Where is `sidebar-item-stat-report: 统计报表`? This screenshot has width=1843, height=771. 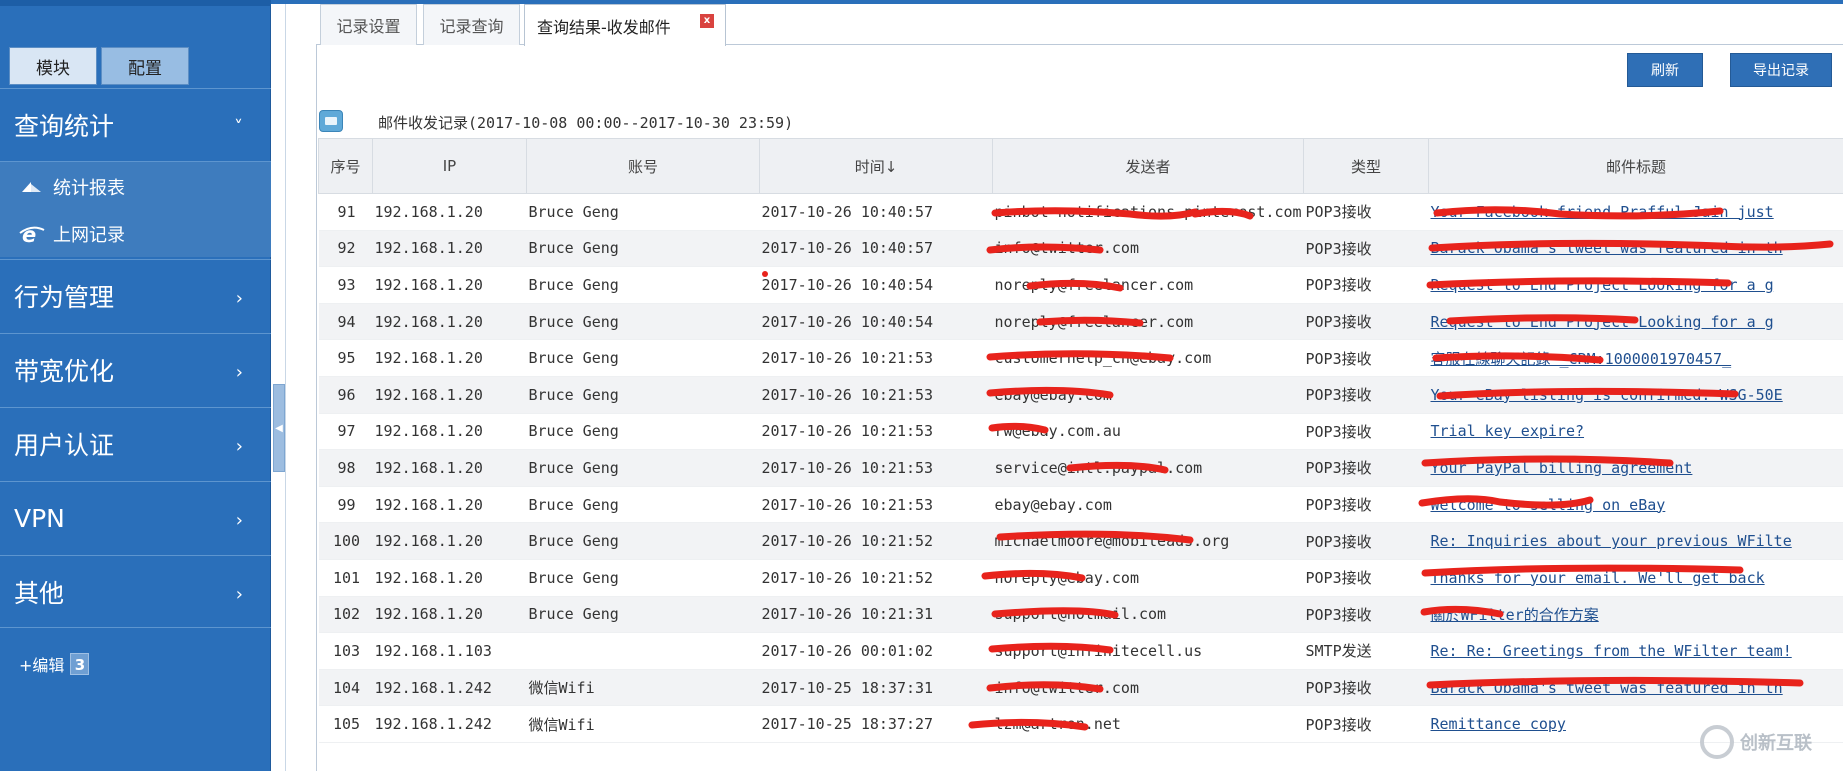 sidebar-item-stat-report: 统计报表 is located at coordinates (72, 187).